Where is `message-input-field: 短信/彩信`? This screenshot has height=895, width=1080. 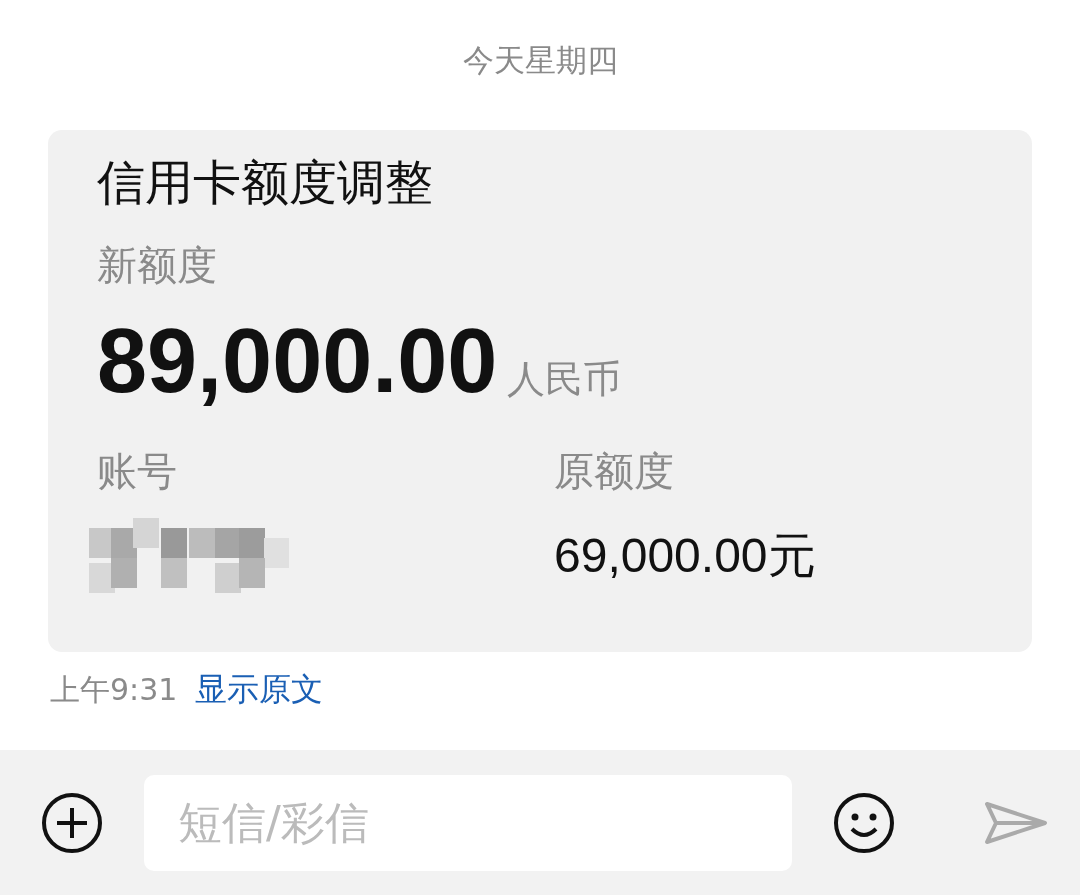
message-input-field: 短信/彩信 is located at coordinates (468, 822).